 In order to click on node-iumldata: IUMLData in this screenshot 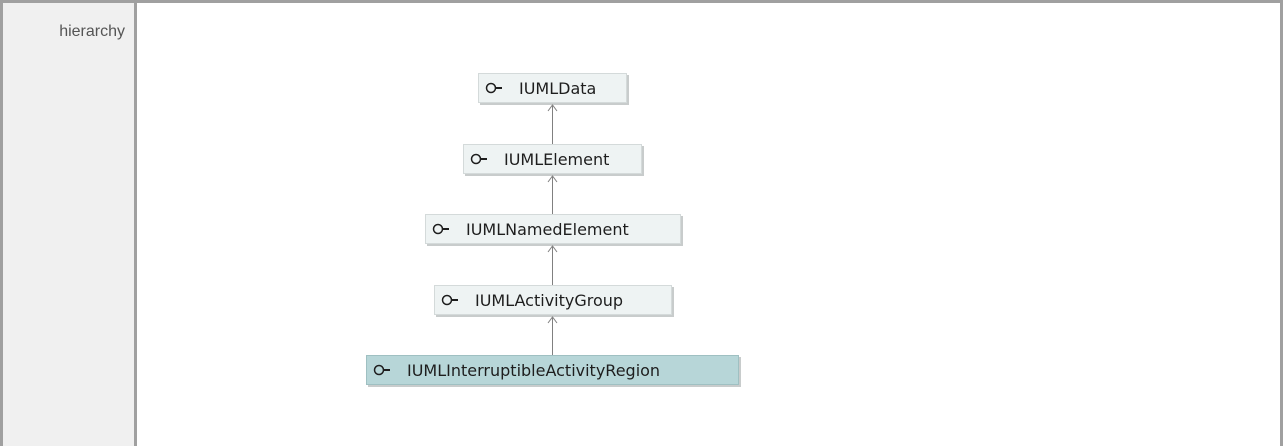, I will do `click(552, 88)`.